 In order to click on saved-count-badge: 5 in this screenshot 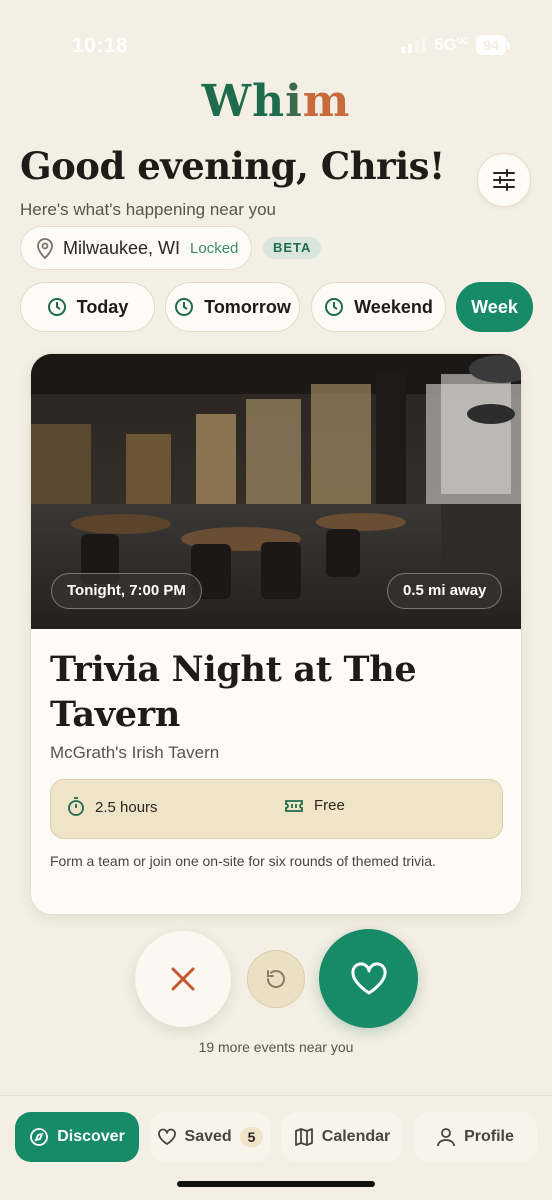, I will do `click(251, 1137)`.